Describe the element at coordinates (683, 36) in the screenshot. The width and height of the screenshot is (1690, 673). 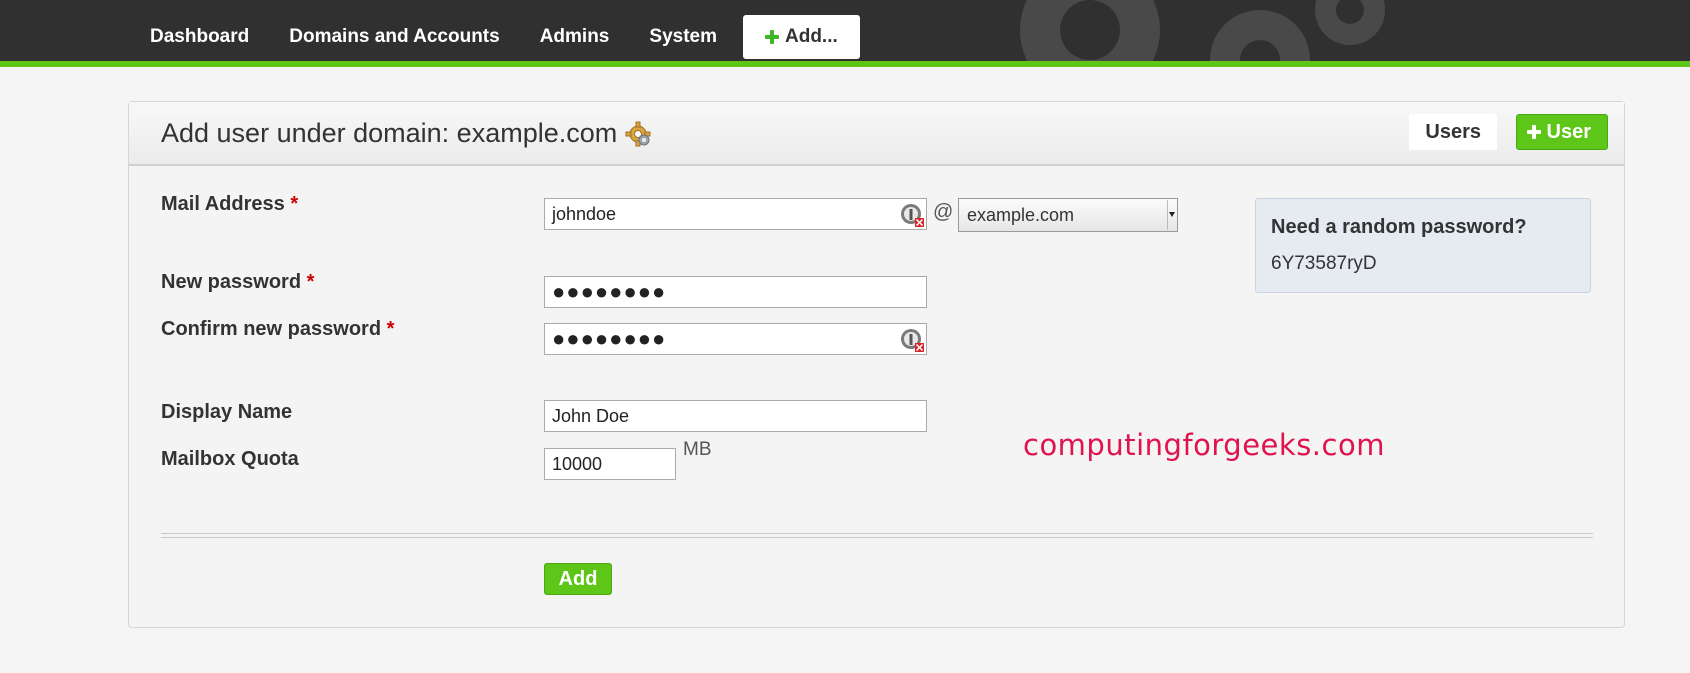
I see `nav-system: System` at that location.